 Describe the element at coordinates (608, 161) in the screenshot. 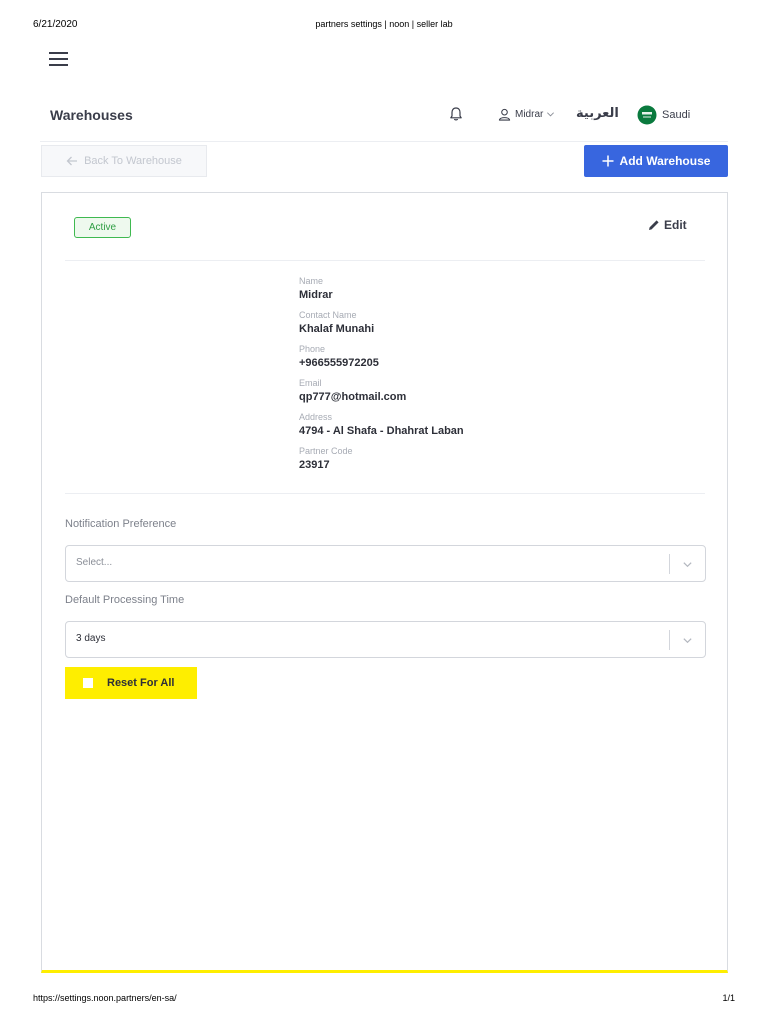

I see `plus-icon` at that location.